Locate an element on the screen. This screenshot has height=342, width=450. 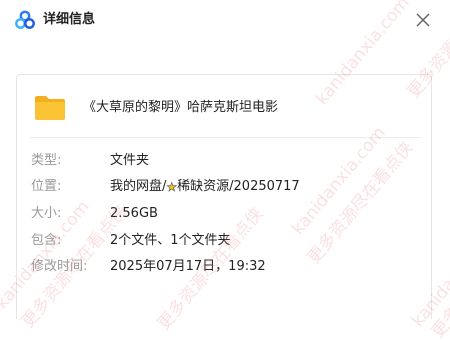
type-label: 类型: is located at coordinates (46, 160).